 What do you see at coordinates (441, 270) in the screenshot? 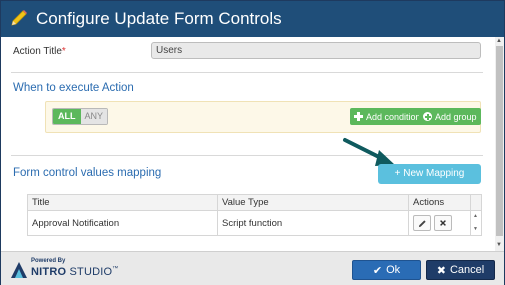
I see `x-icon: ✖` at bounding box center [441, 270].